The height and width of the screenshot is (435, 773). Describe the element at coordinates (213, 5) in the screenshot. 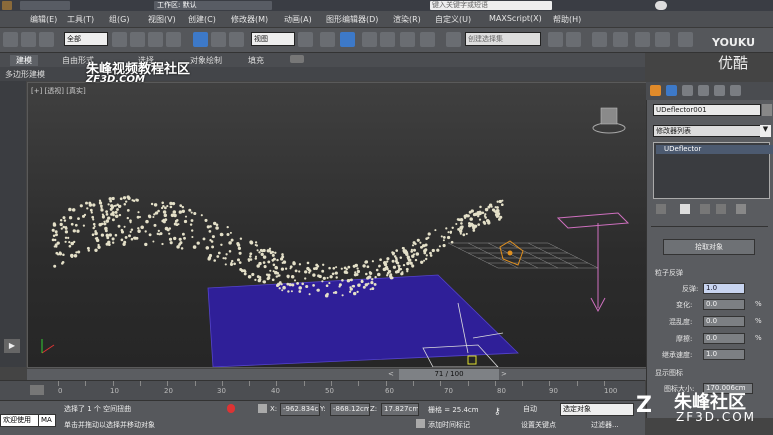

I see `workspace-dropdown: 工作区: 默认` at that location.